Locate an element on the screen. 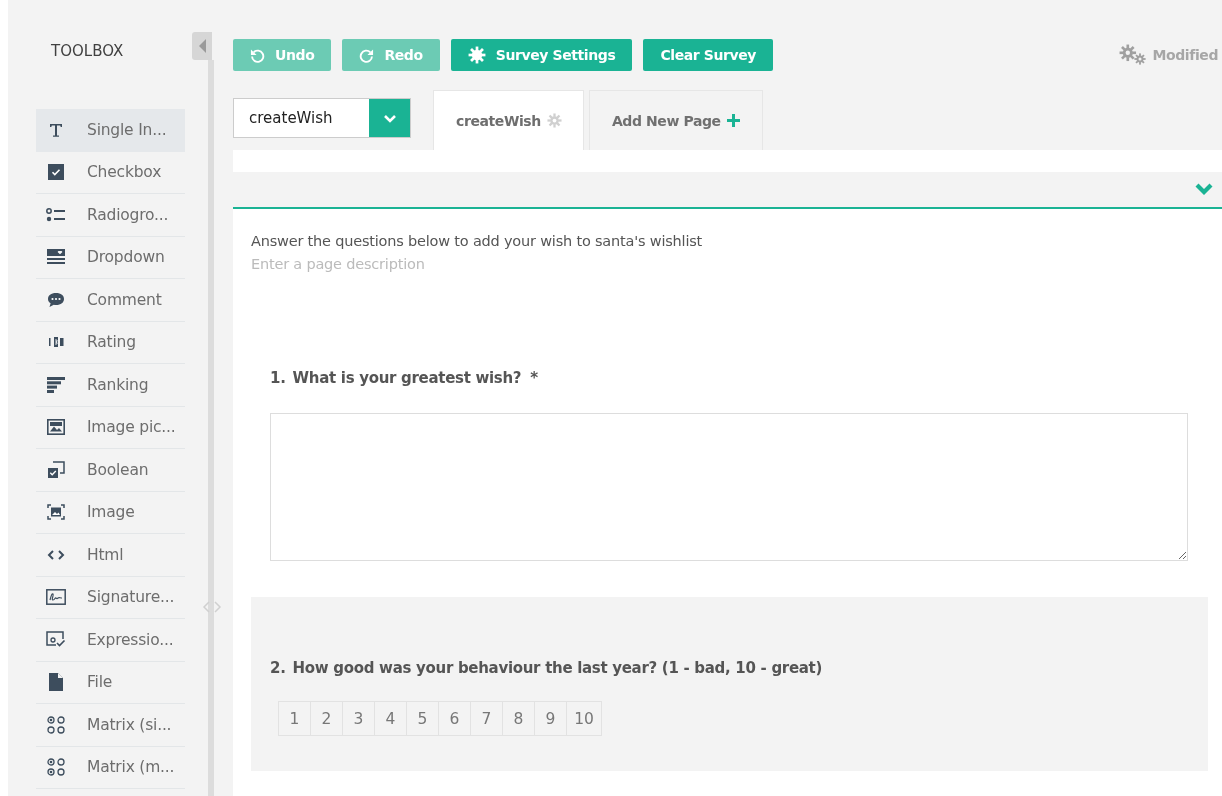  toolbox-item: Rating is located at coordinates (110, 342).